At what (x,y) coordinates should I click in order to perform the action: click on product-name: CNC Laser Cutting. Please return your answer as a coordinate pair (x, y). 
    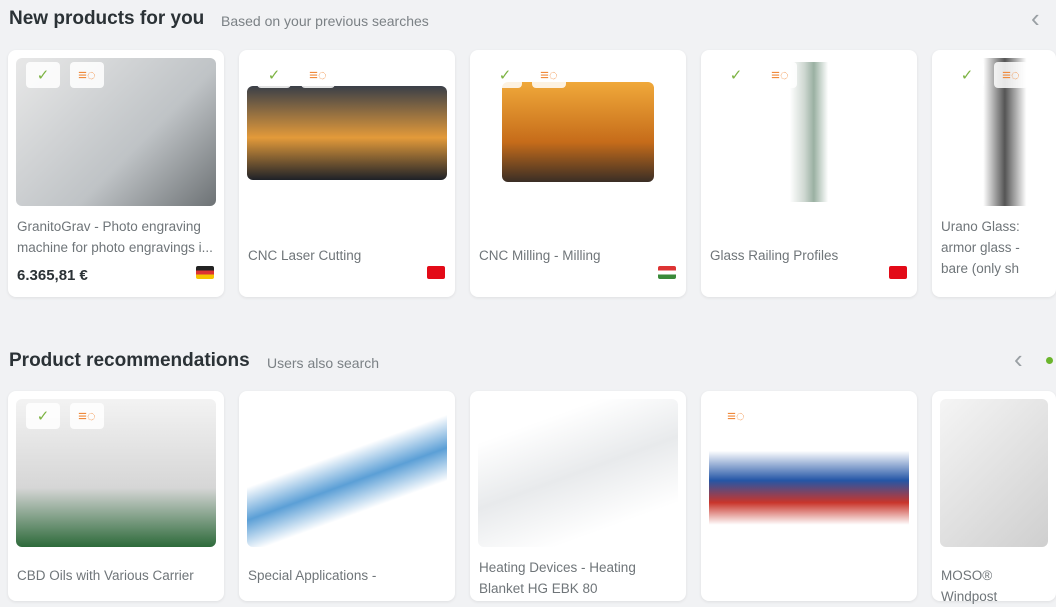
    Looking at the image, I should click on (347, 255).